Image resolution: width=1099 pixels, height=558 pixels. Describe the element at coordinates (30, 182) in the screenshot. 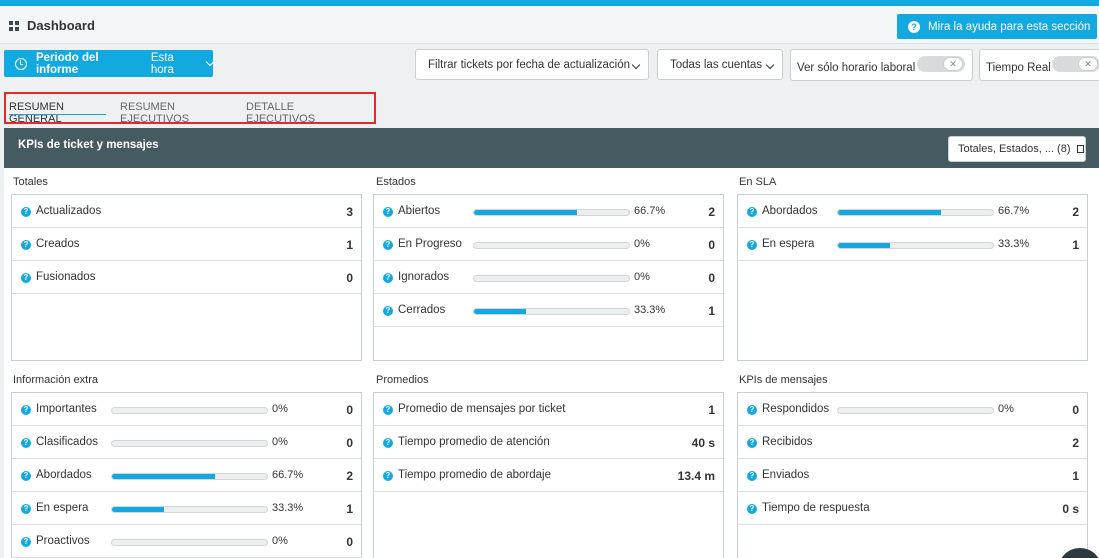

I see `section-title-totales: Totales` at that location.